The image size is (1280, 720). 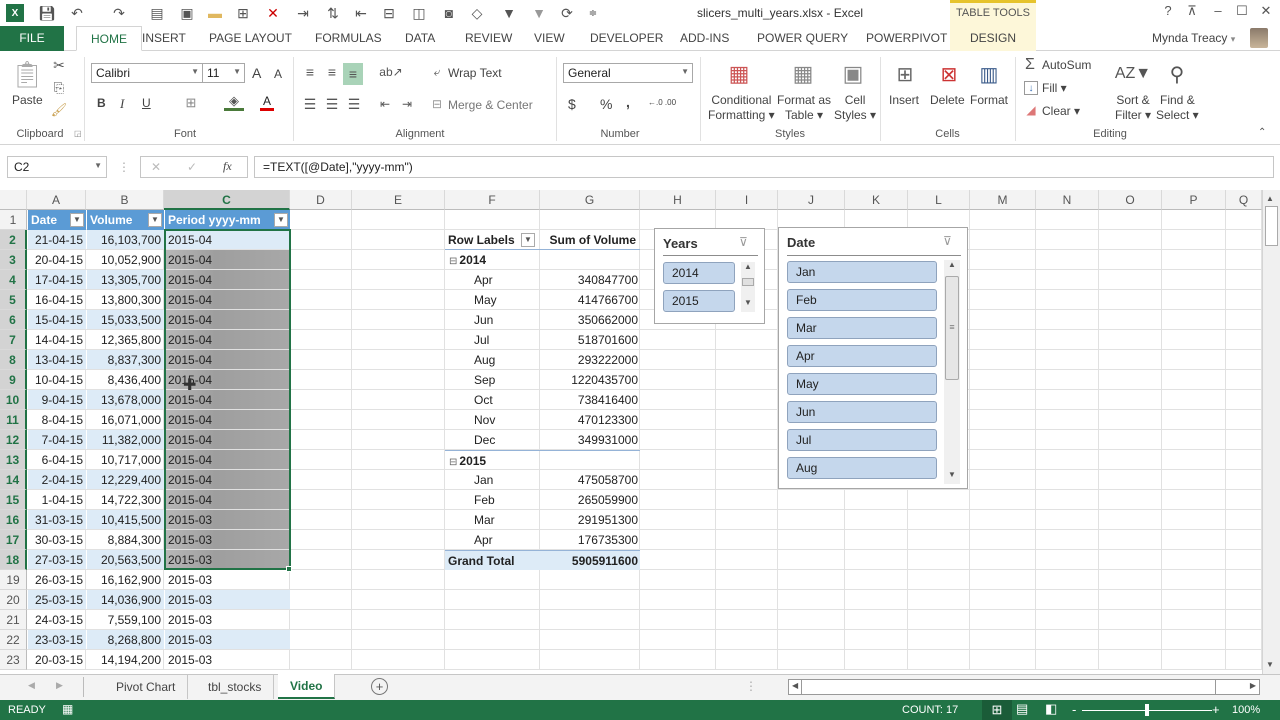 I want to click on cell-volume: 16,103,700, so click(x=125, y=239).